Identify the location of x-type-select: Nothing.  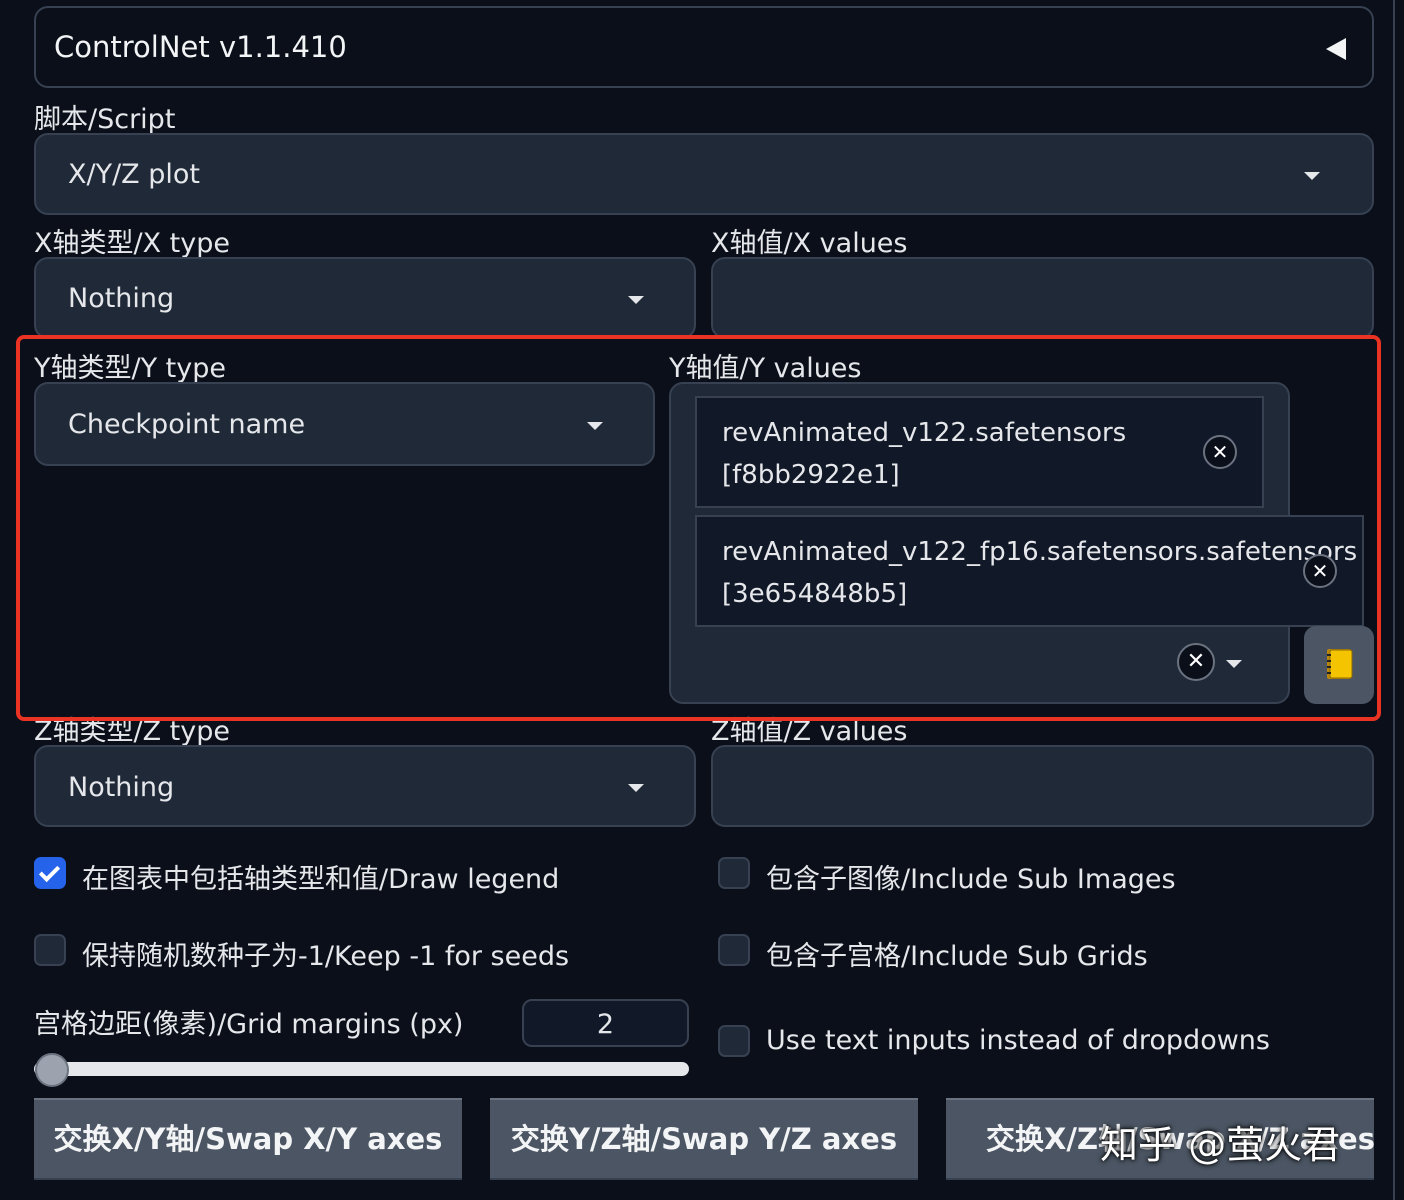
(365, 298).